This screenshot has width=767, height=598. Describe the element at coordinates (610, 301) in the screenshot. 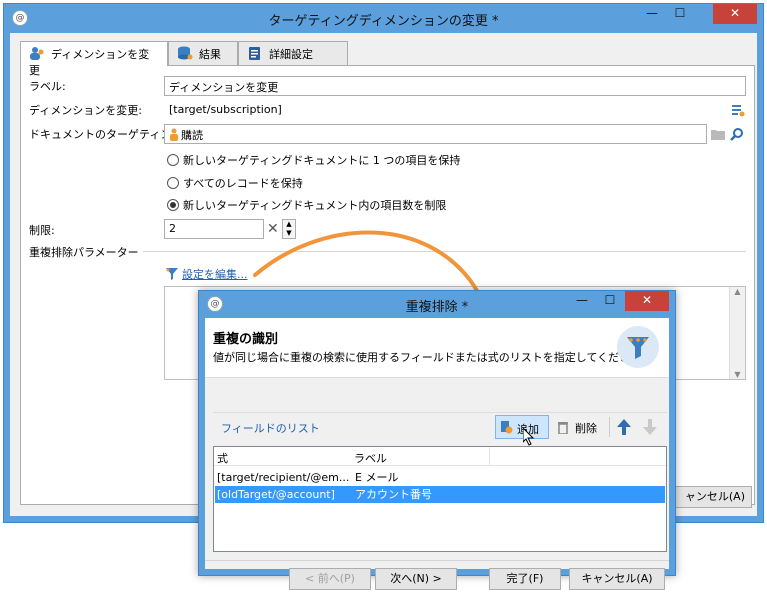

I see `dialog-maximize-button: ☐` at that location.